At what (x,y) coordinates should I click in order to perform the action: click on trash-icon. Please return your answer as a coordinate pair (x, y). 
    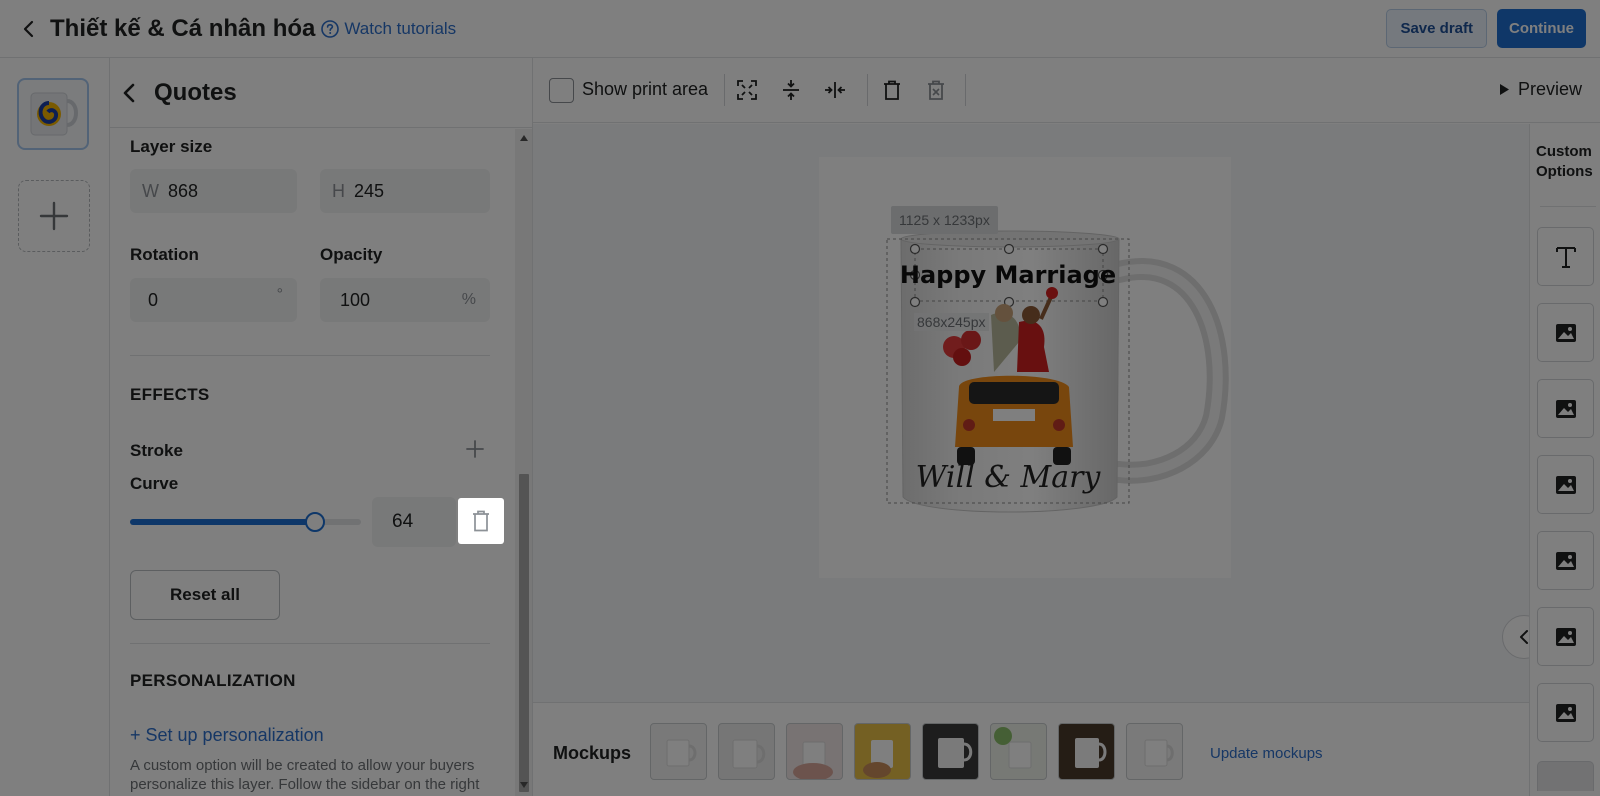
    Looking at the image, I should click on (481, 521).